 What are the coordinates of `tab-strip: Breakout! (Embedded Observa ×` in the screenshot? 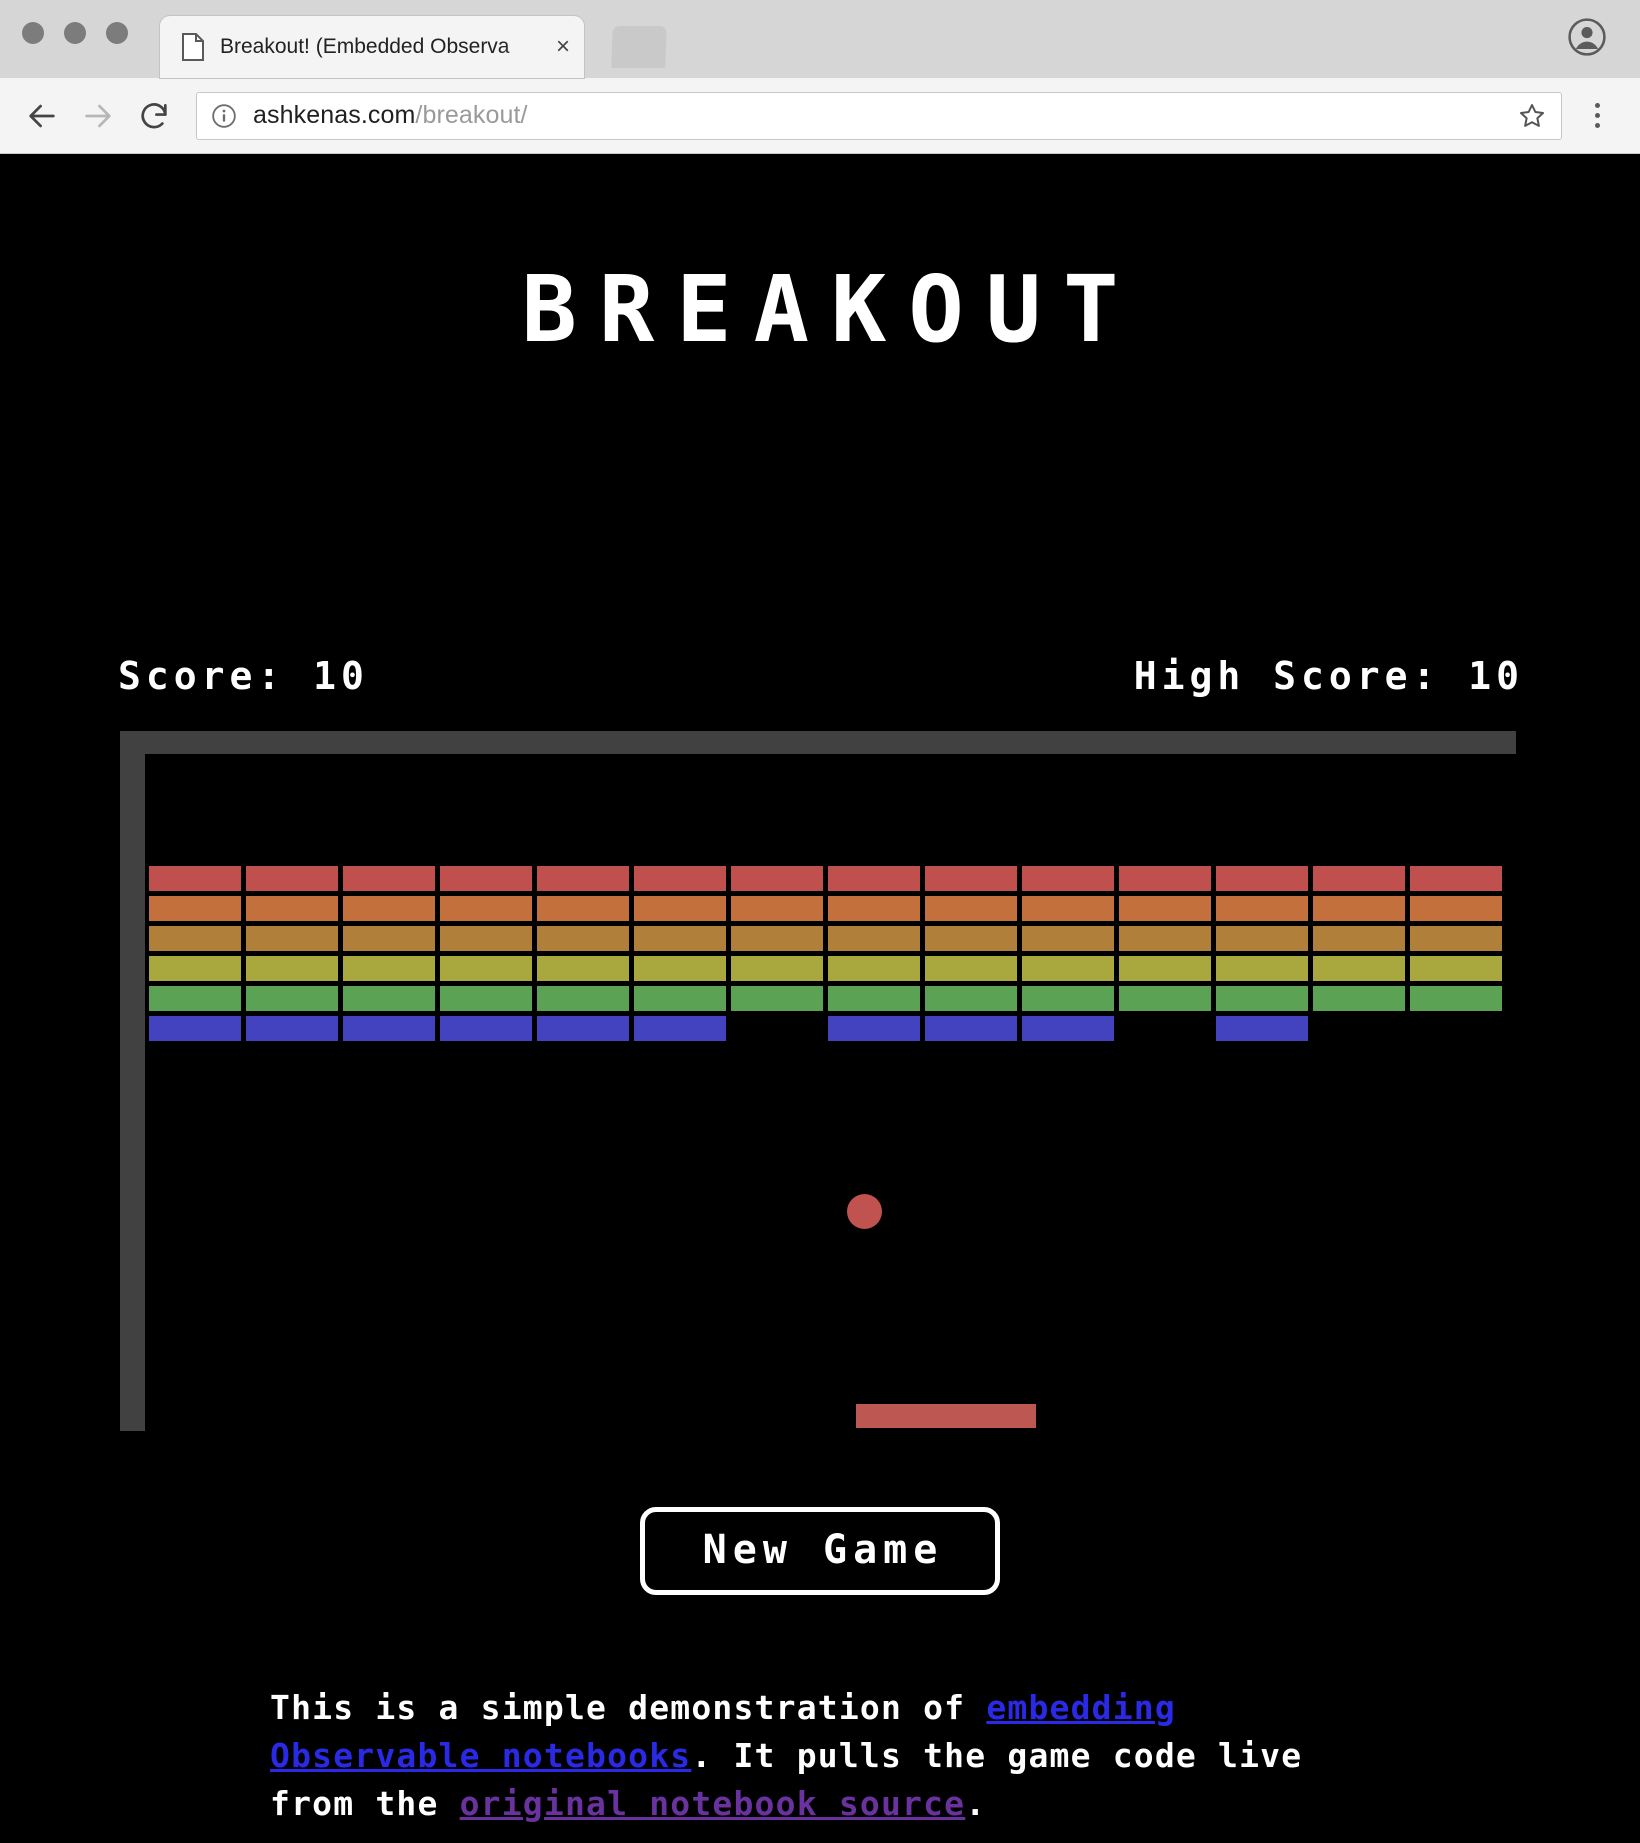 It's located at (820, 39).